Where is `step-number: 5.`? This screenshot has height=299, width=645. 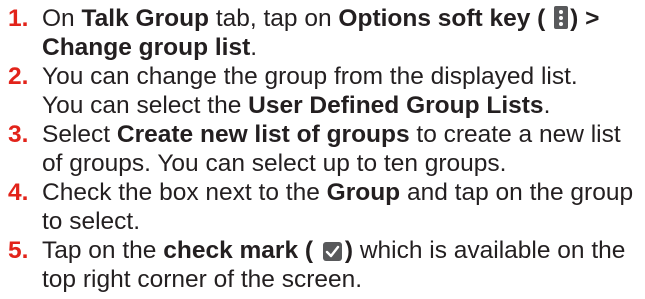 step-number: 5. is located at coordinates (18, 250).